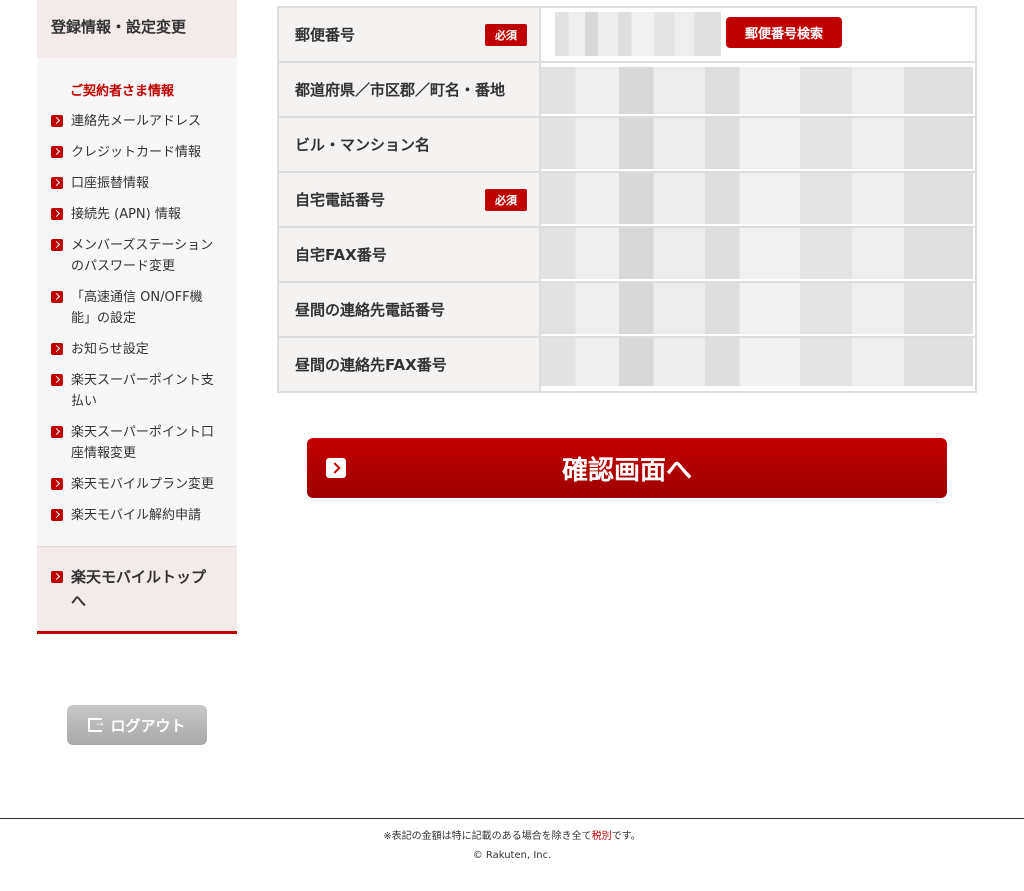 The height and width of the screenshot is (891, 1024). I want to click on form-row-zip: 郵便番号 必須, so click(627, 35).